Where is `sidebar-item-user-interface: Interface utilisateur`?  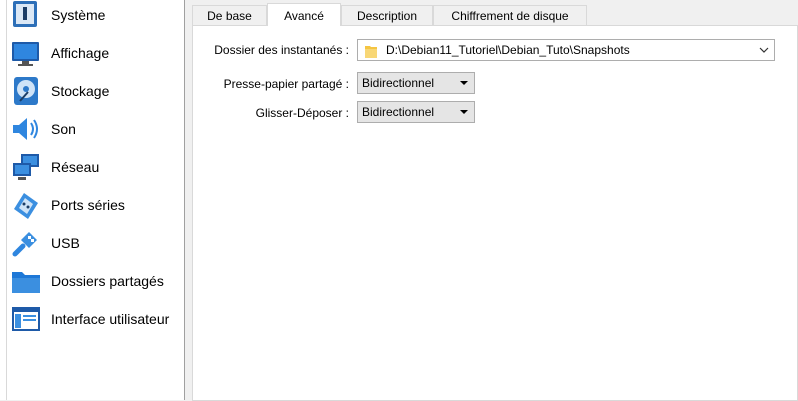
sidebar-item-user-interface: Interface utilisateur is located at coordinates (95, 319).